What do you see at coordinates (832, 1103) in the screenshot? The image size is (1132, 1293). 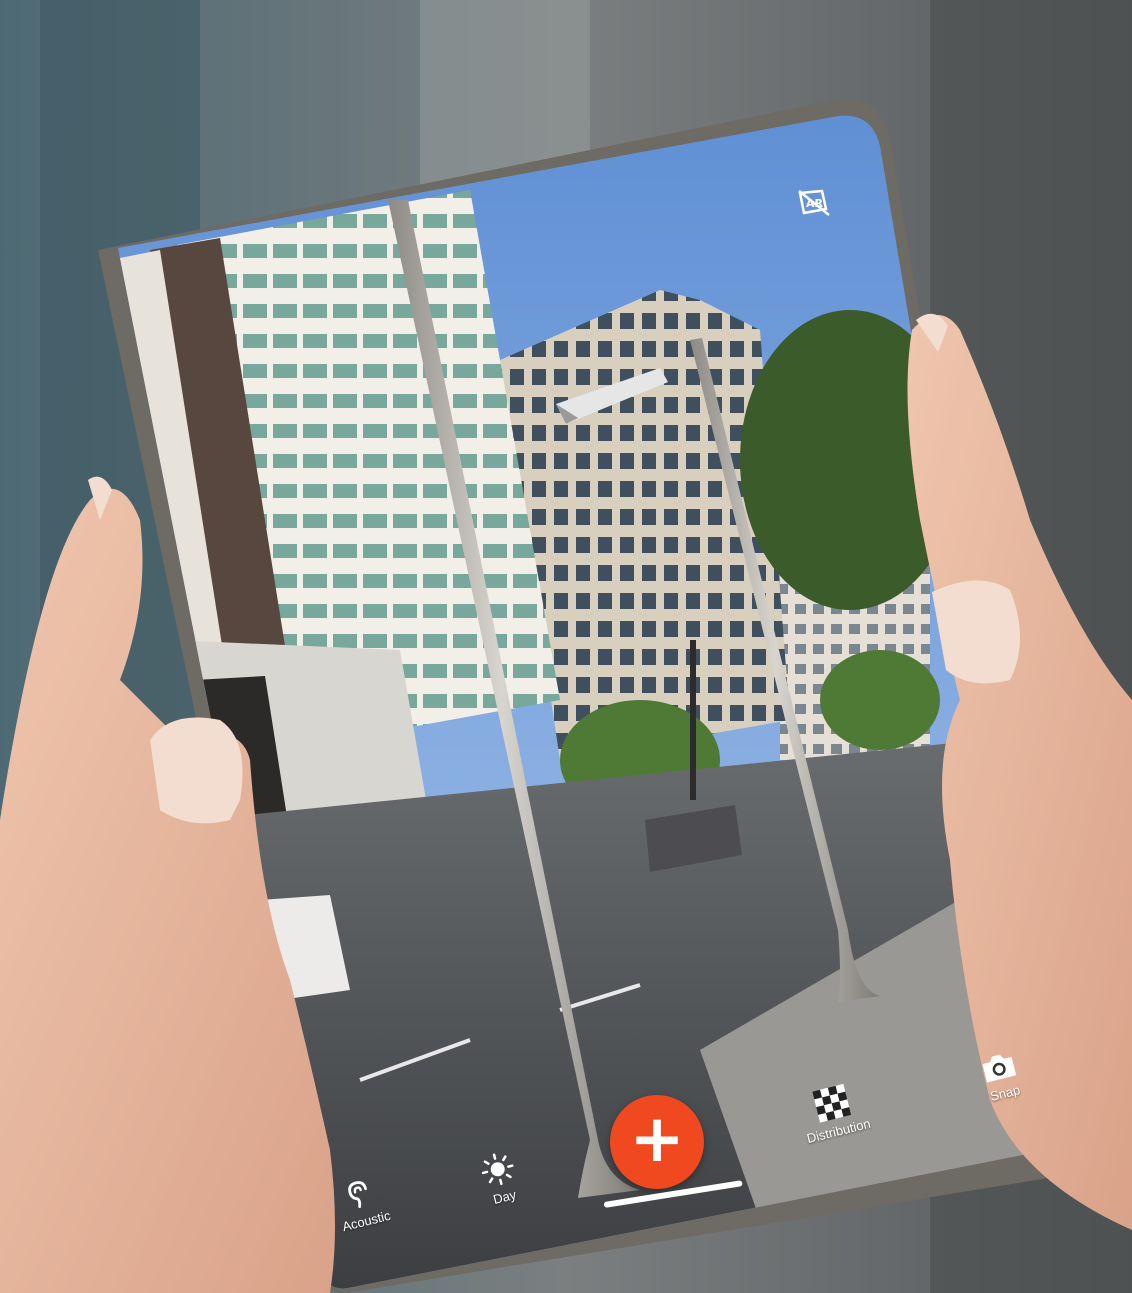 I see `checkerboard-icon` at bounding box center [832, 1103].